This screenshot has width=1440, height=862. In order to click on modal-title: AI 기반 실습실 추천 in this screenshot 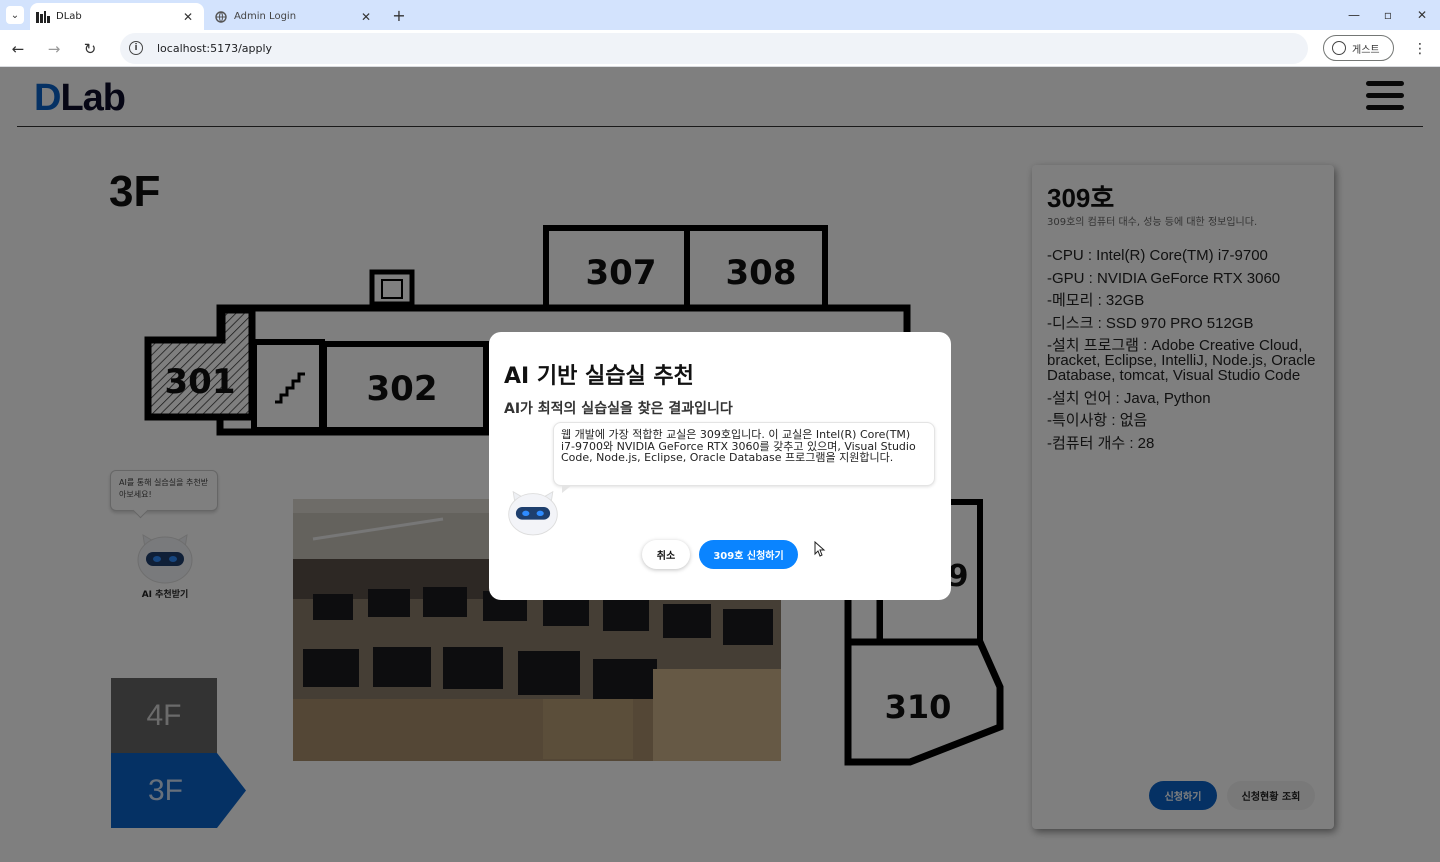, I will do `click(599, 376)`.